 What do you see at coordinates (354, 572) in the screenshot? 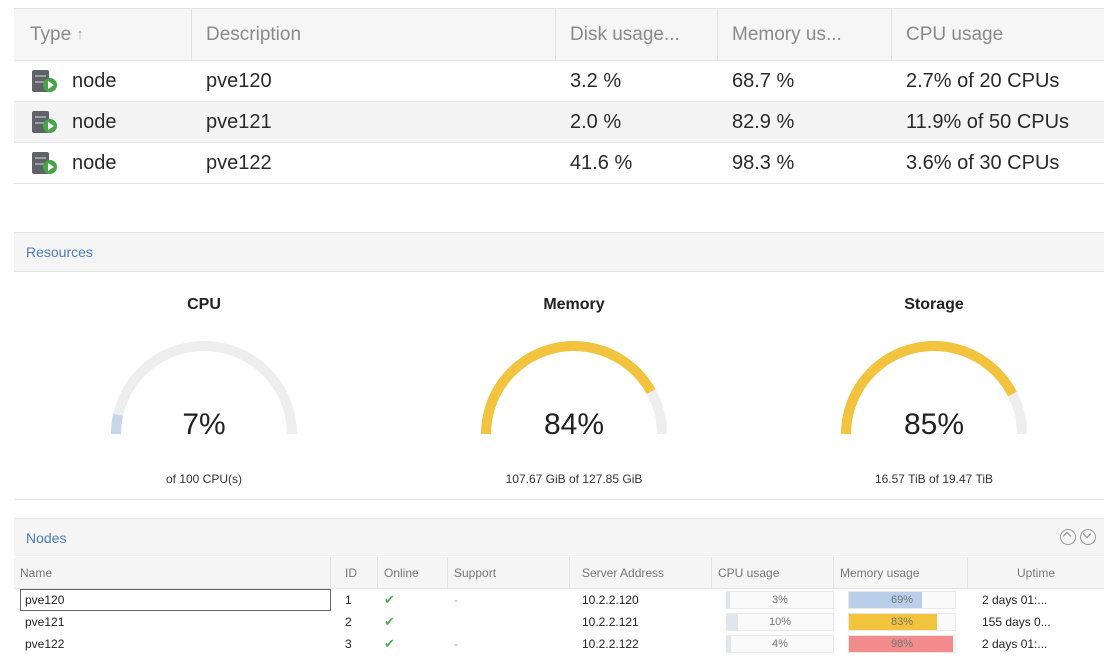
I see `column-header-id: ID` at bounding box center [354, 572].